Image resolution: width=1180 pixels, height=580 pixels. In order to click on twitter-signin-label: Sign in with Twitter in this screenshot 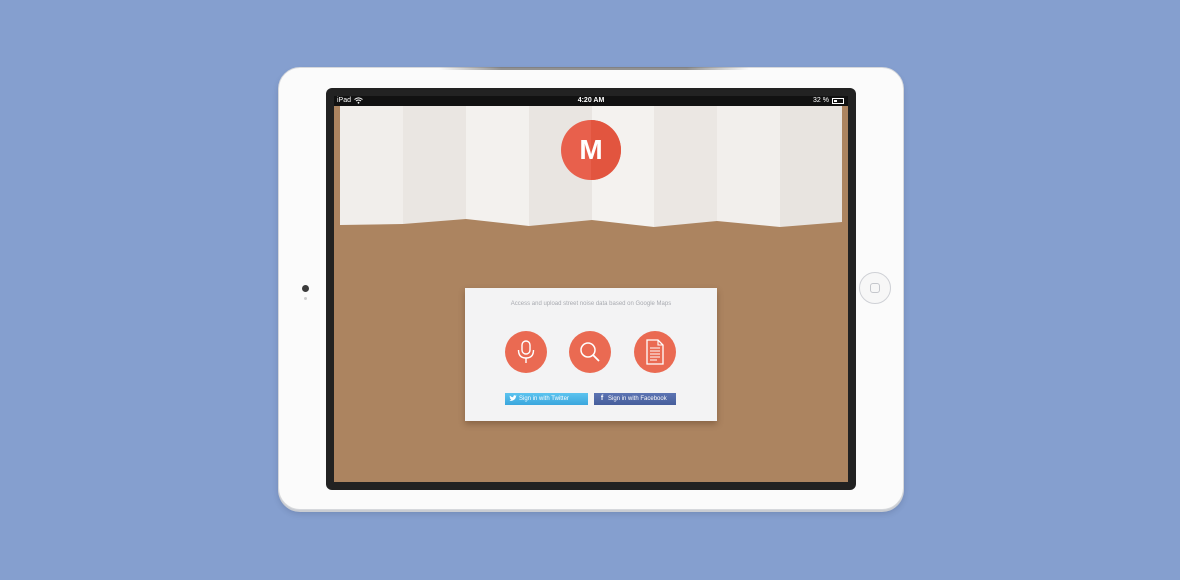, I will do `click(544, 399)`.